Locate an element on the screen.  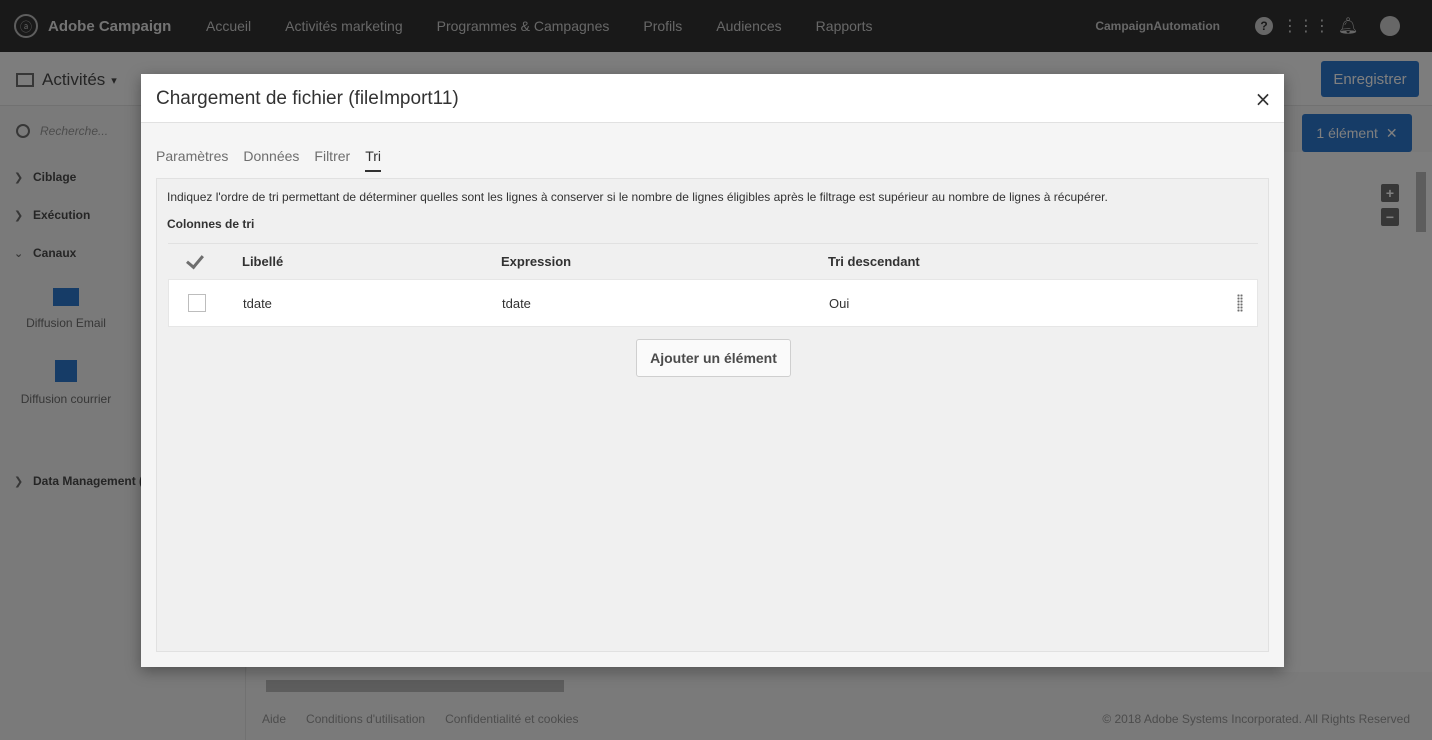
add-element-button: Ajouter un élément is located at coordinates (713, 358).